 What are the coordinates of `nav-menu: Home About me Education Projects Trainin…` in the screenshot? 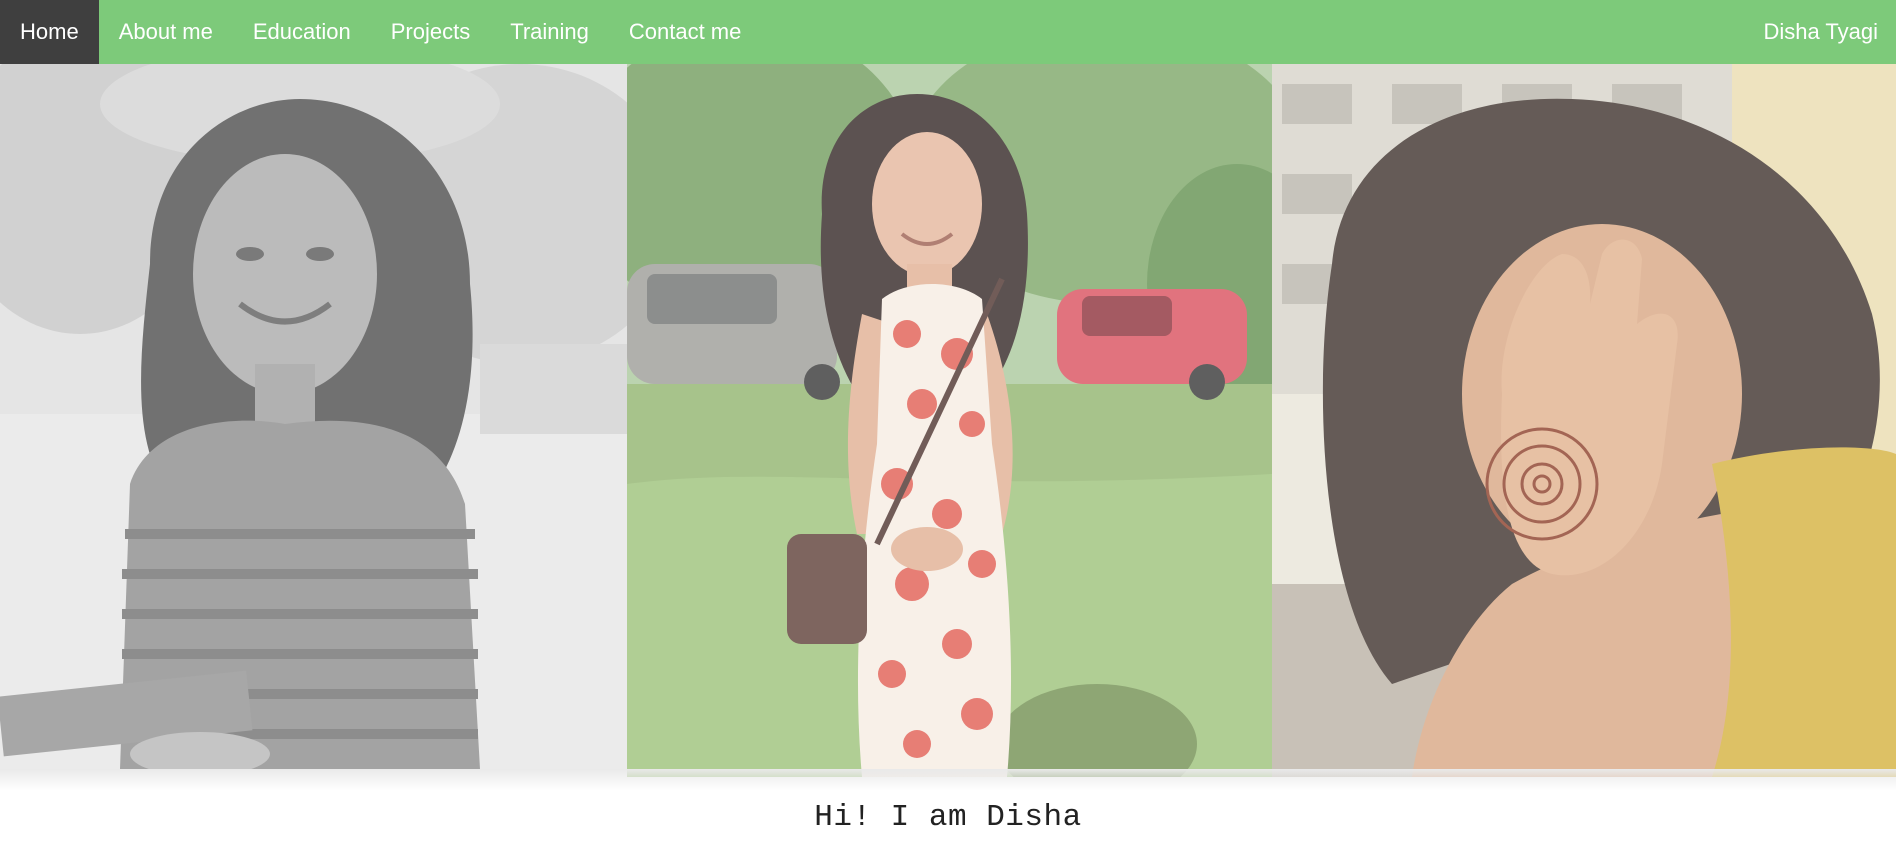 It's located at (380, 32).